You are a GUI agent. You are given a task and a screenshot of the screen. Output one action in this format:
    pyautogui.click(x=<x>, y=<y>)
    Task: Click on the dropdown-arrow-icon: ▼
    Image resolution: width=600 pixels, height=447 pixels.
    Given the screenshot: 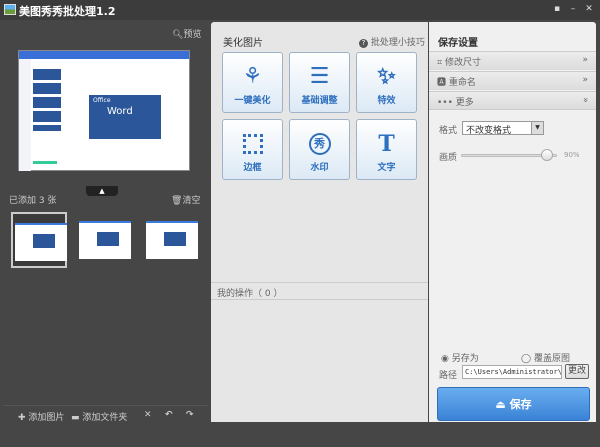 What is the action you would take?
    pyautogui.click(x=537, y=128)
    